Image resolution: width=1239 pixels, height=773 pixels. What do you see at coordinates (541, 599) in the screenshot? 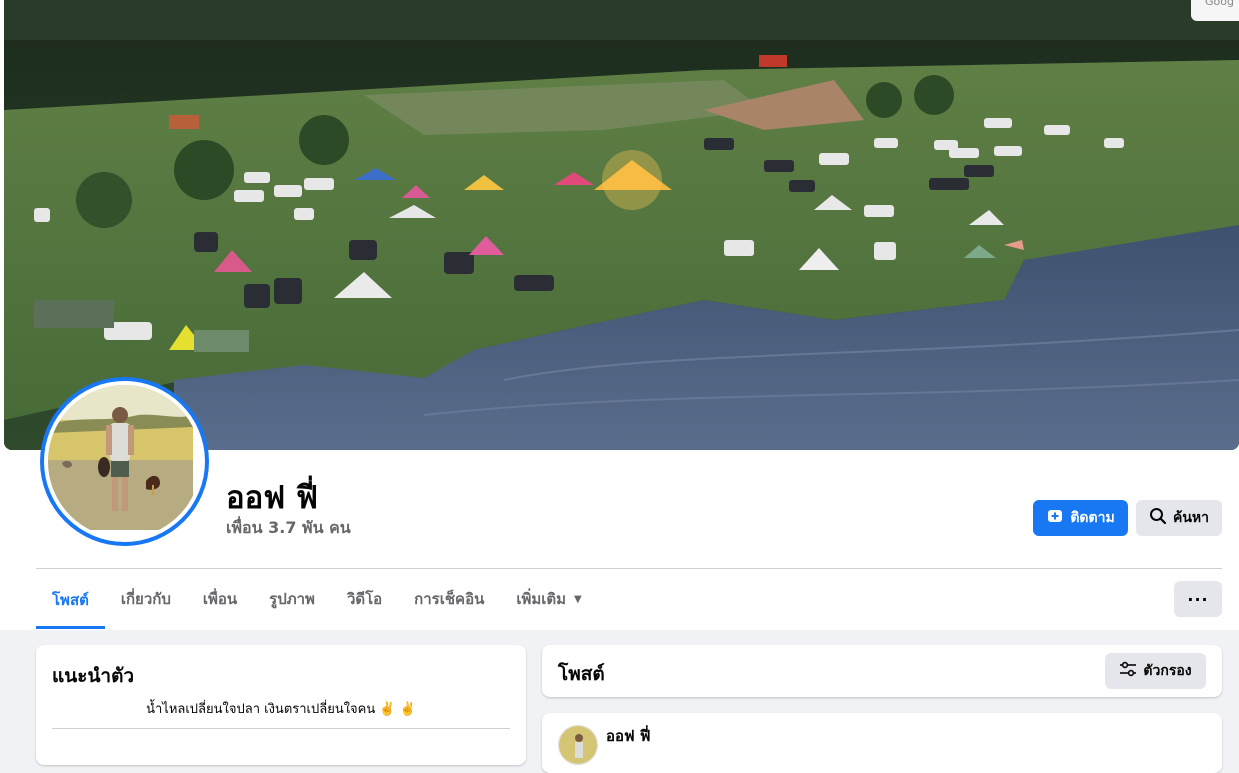
I see `tab-more-label: เพิ่มเติม` at bounding box center [541, 599].